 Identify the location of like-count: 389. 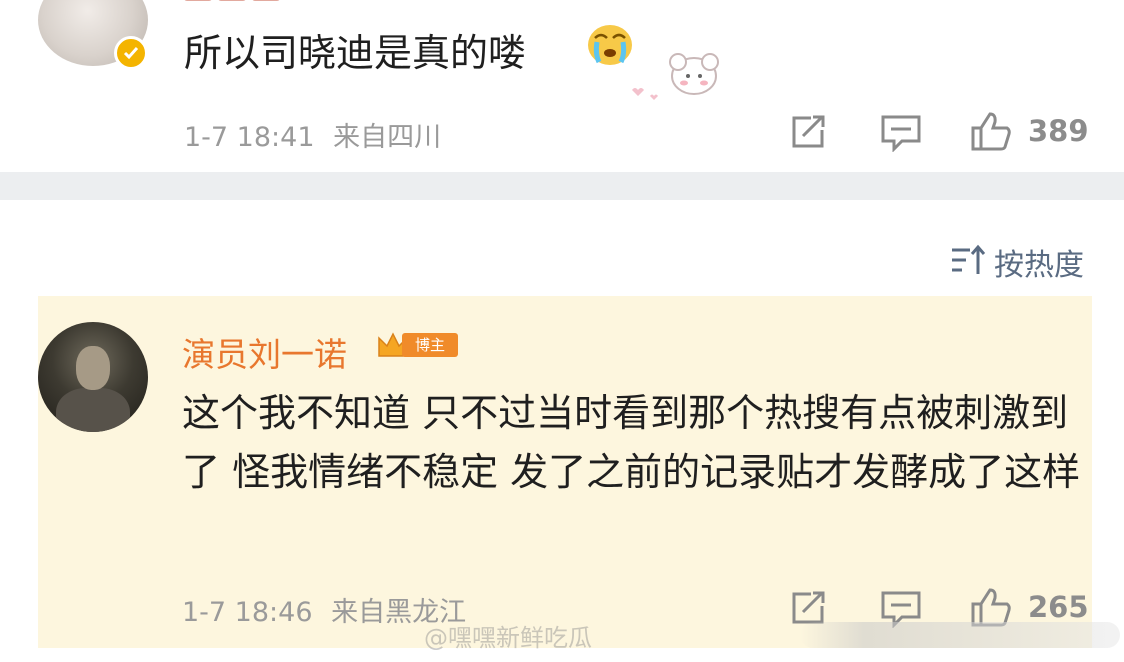
(1058, 131).